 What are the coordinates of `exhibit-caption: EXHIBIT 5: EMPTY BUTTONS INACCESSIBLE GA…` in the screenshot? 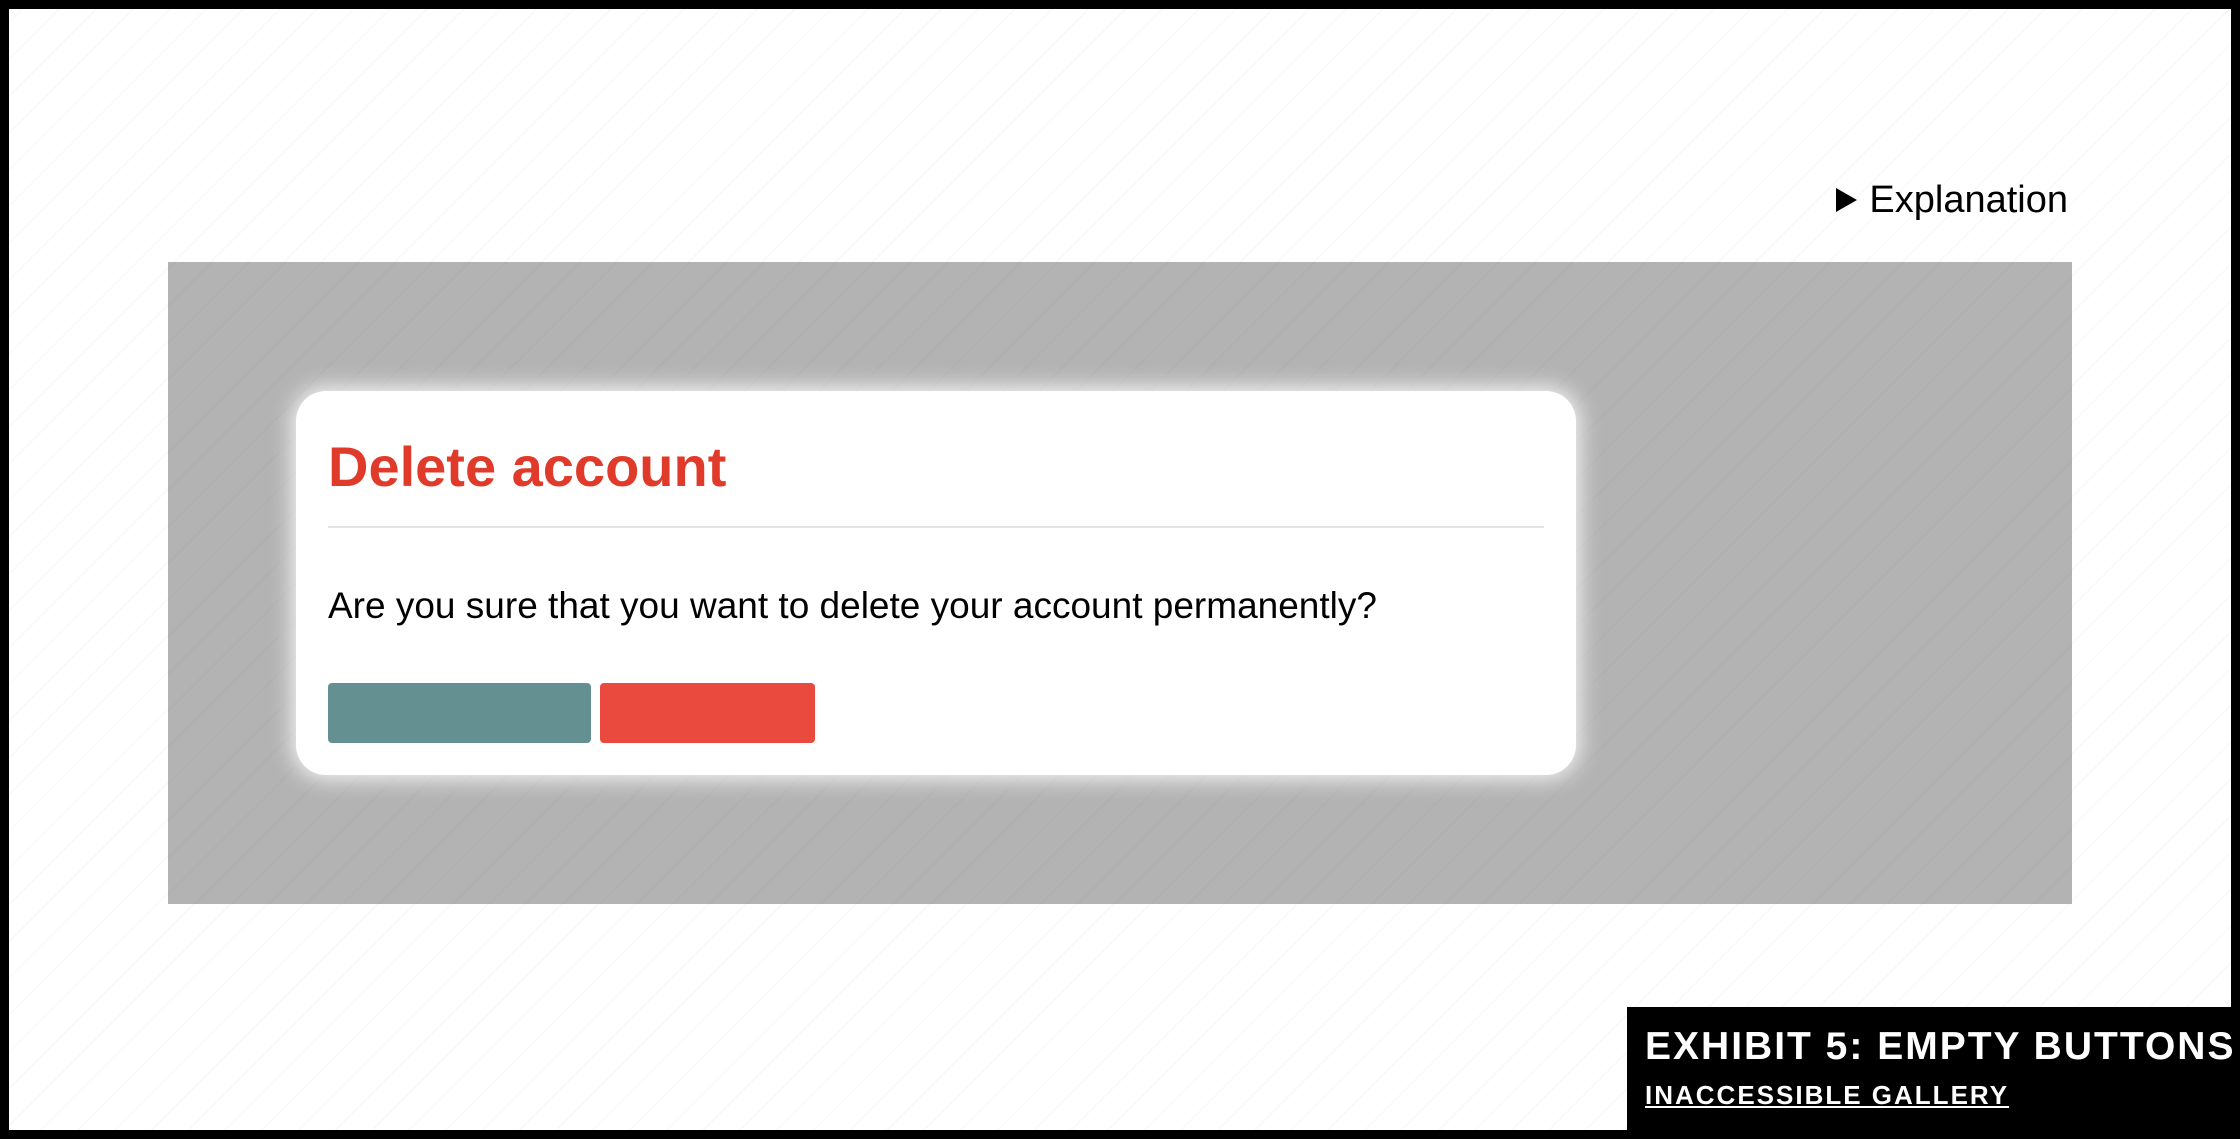 It's located at (1931, 1068).